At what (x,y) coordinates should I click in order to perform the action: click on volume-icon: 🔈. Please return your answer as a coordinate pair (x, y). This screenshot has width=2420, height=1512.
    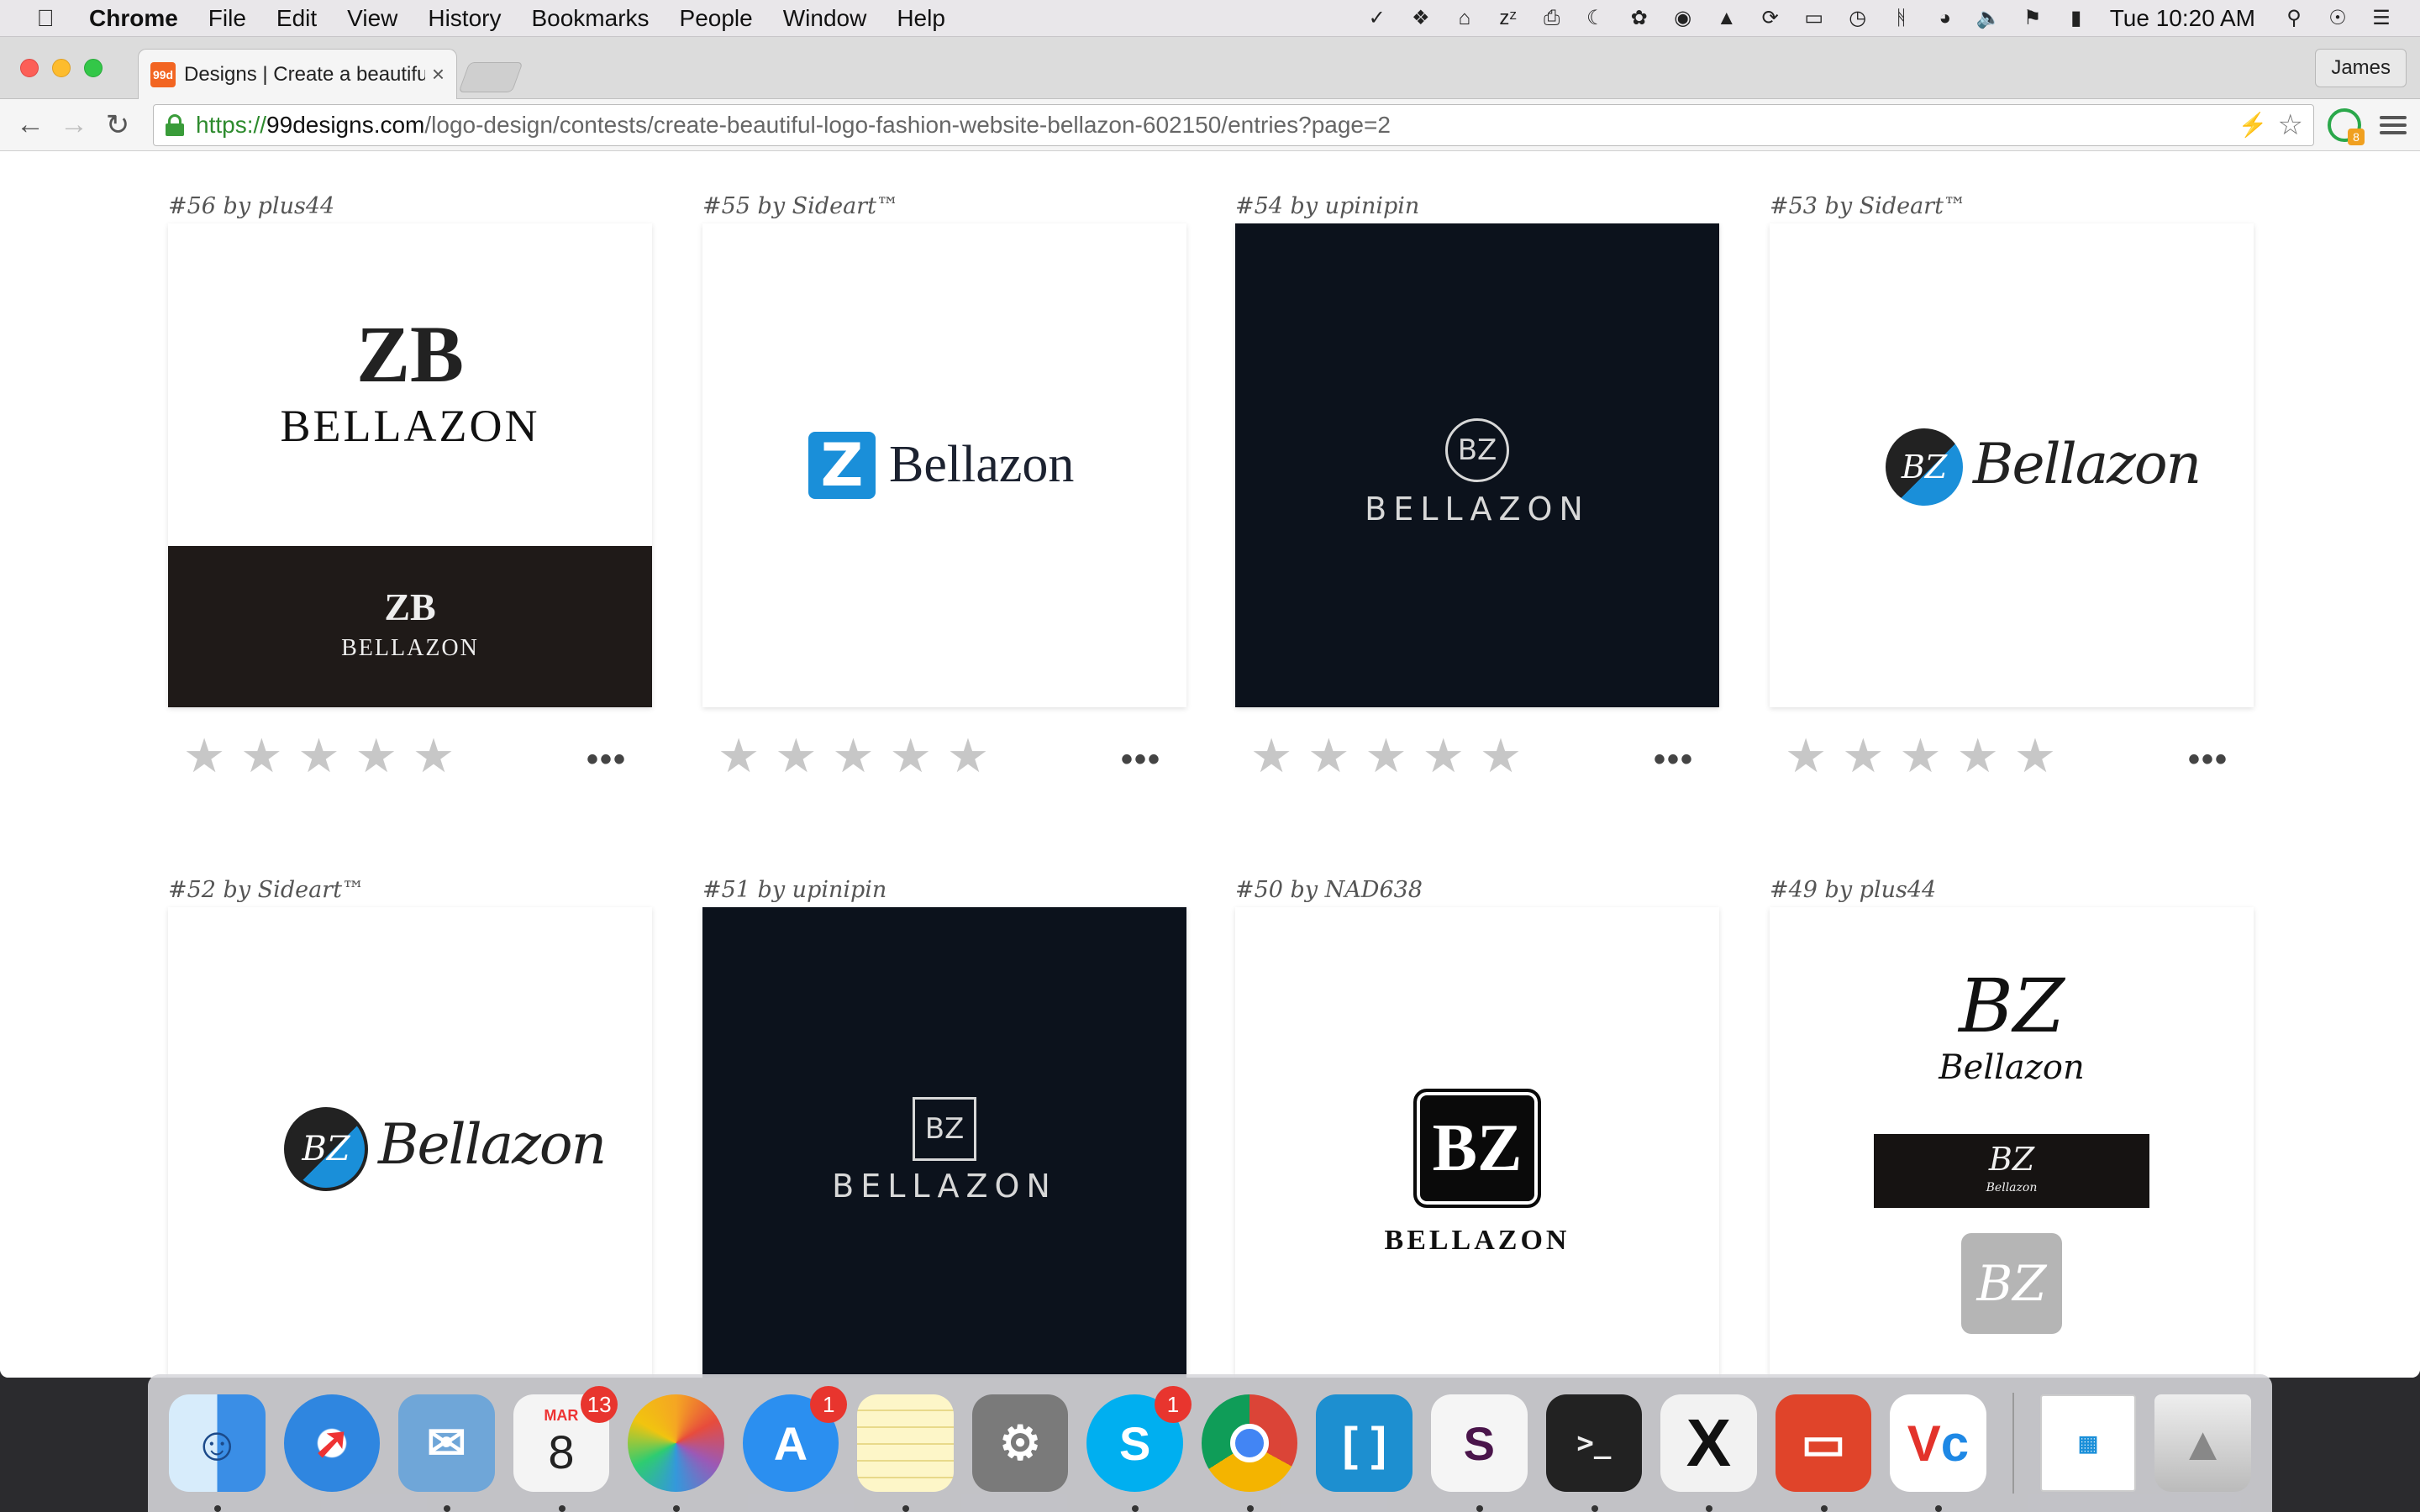
    Looking at the image, I should click on (1989, 18).